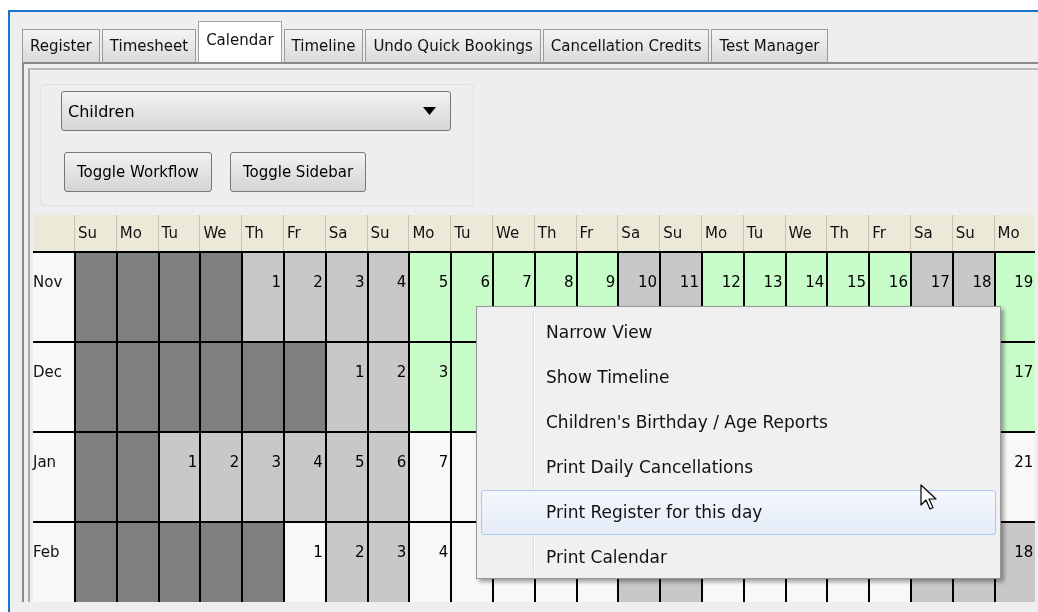 The image size is (1038, 612). I want to click on toggle-button: Toggle Workflow, so click(138, 172).